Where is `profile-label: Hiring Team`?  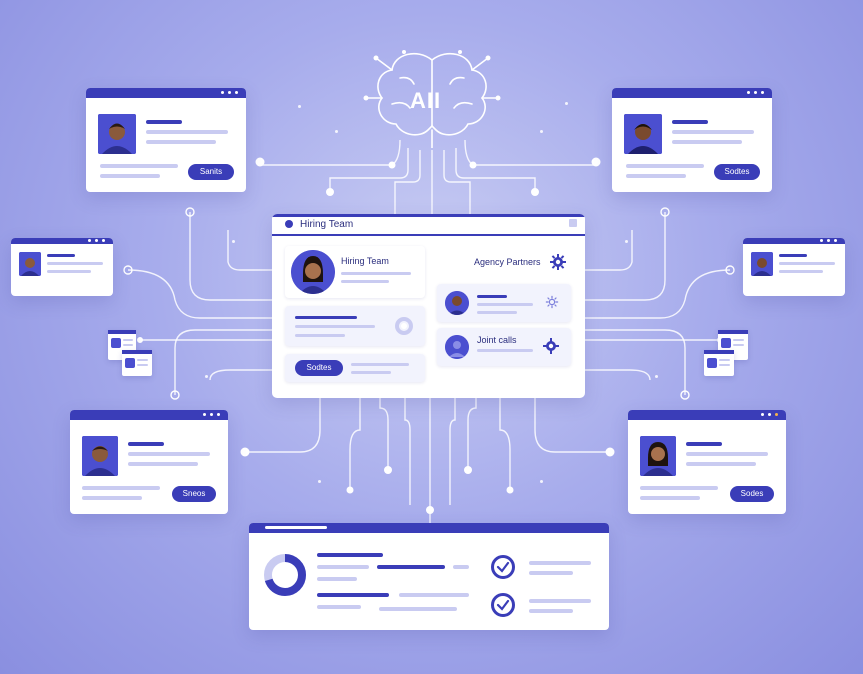
profile-label: Hiring Team is located at coordinates (365, 261).